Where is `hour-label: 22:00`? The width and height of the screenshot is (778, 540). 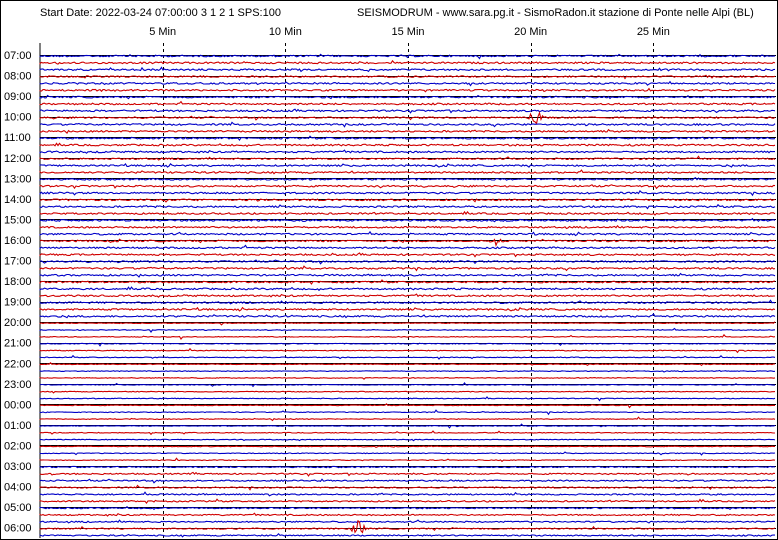 hour-label: 22:00 is located at coordinates (18, 364).